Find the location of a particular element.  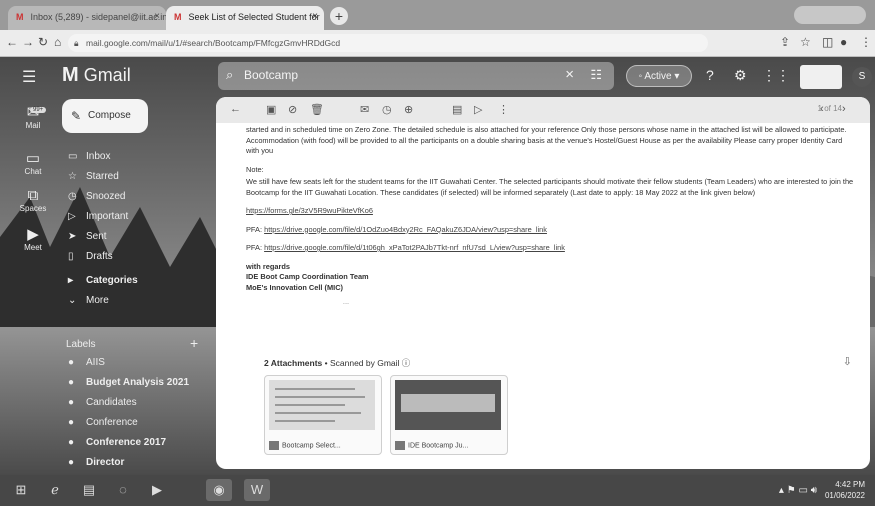

report-spam-icon: ⊘ is located at coordinates (292, 109).